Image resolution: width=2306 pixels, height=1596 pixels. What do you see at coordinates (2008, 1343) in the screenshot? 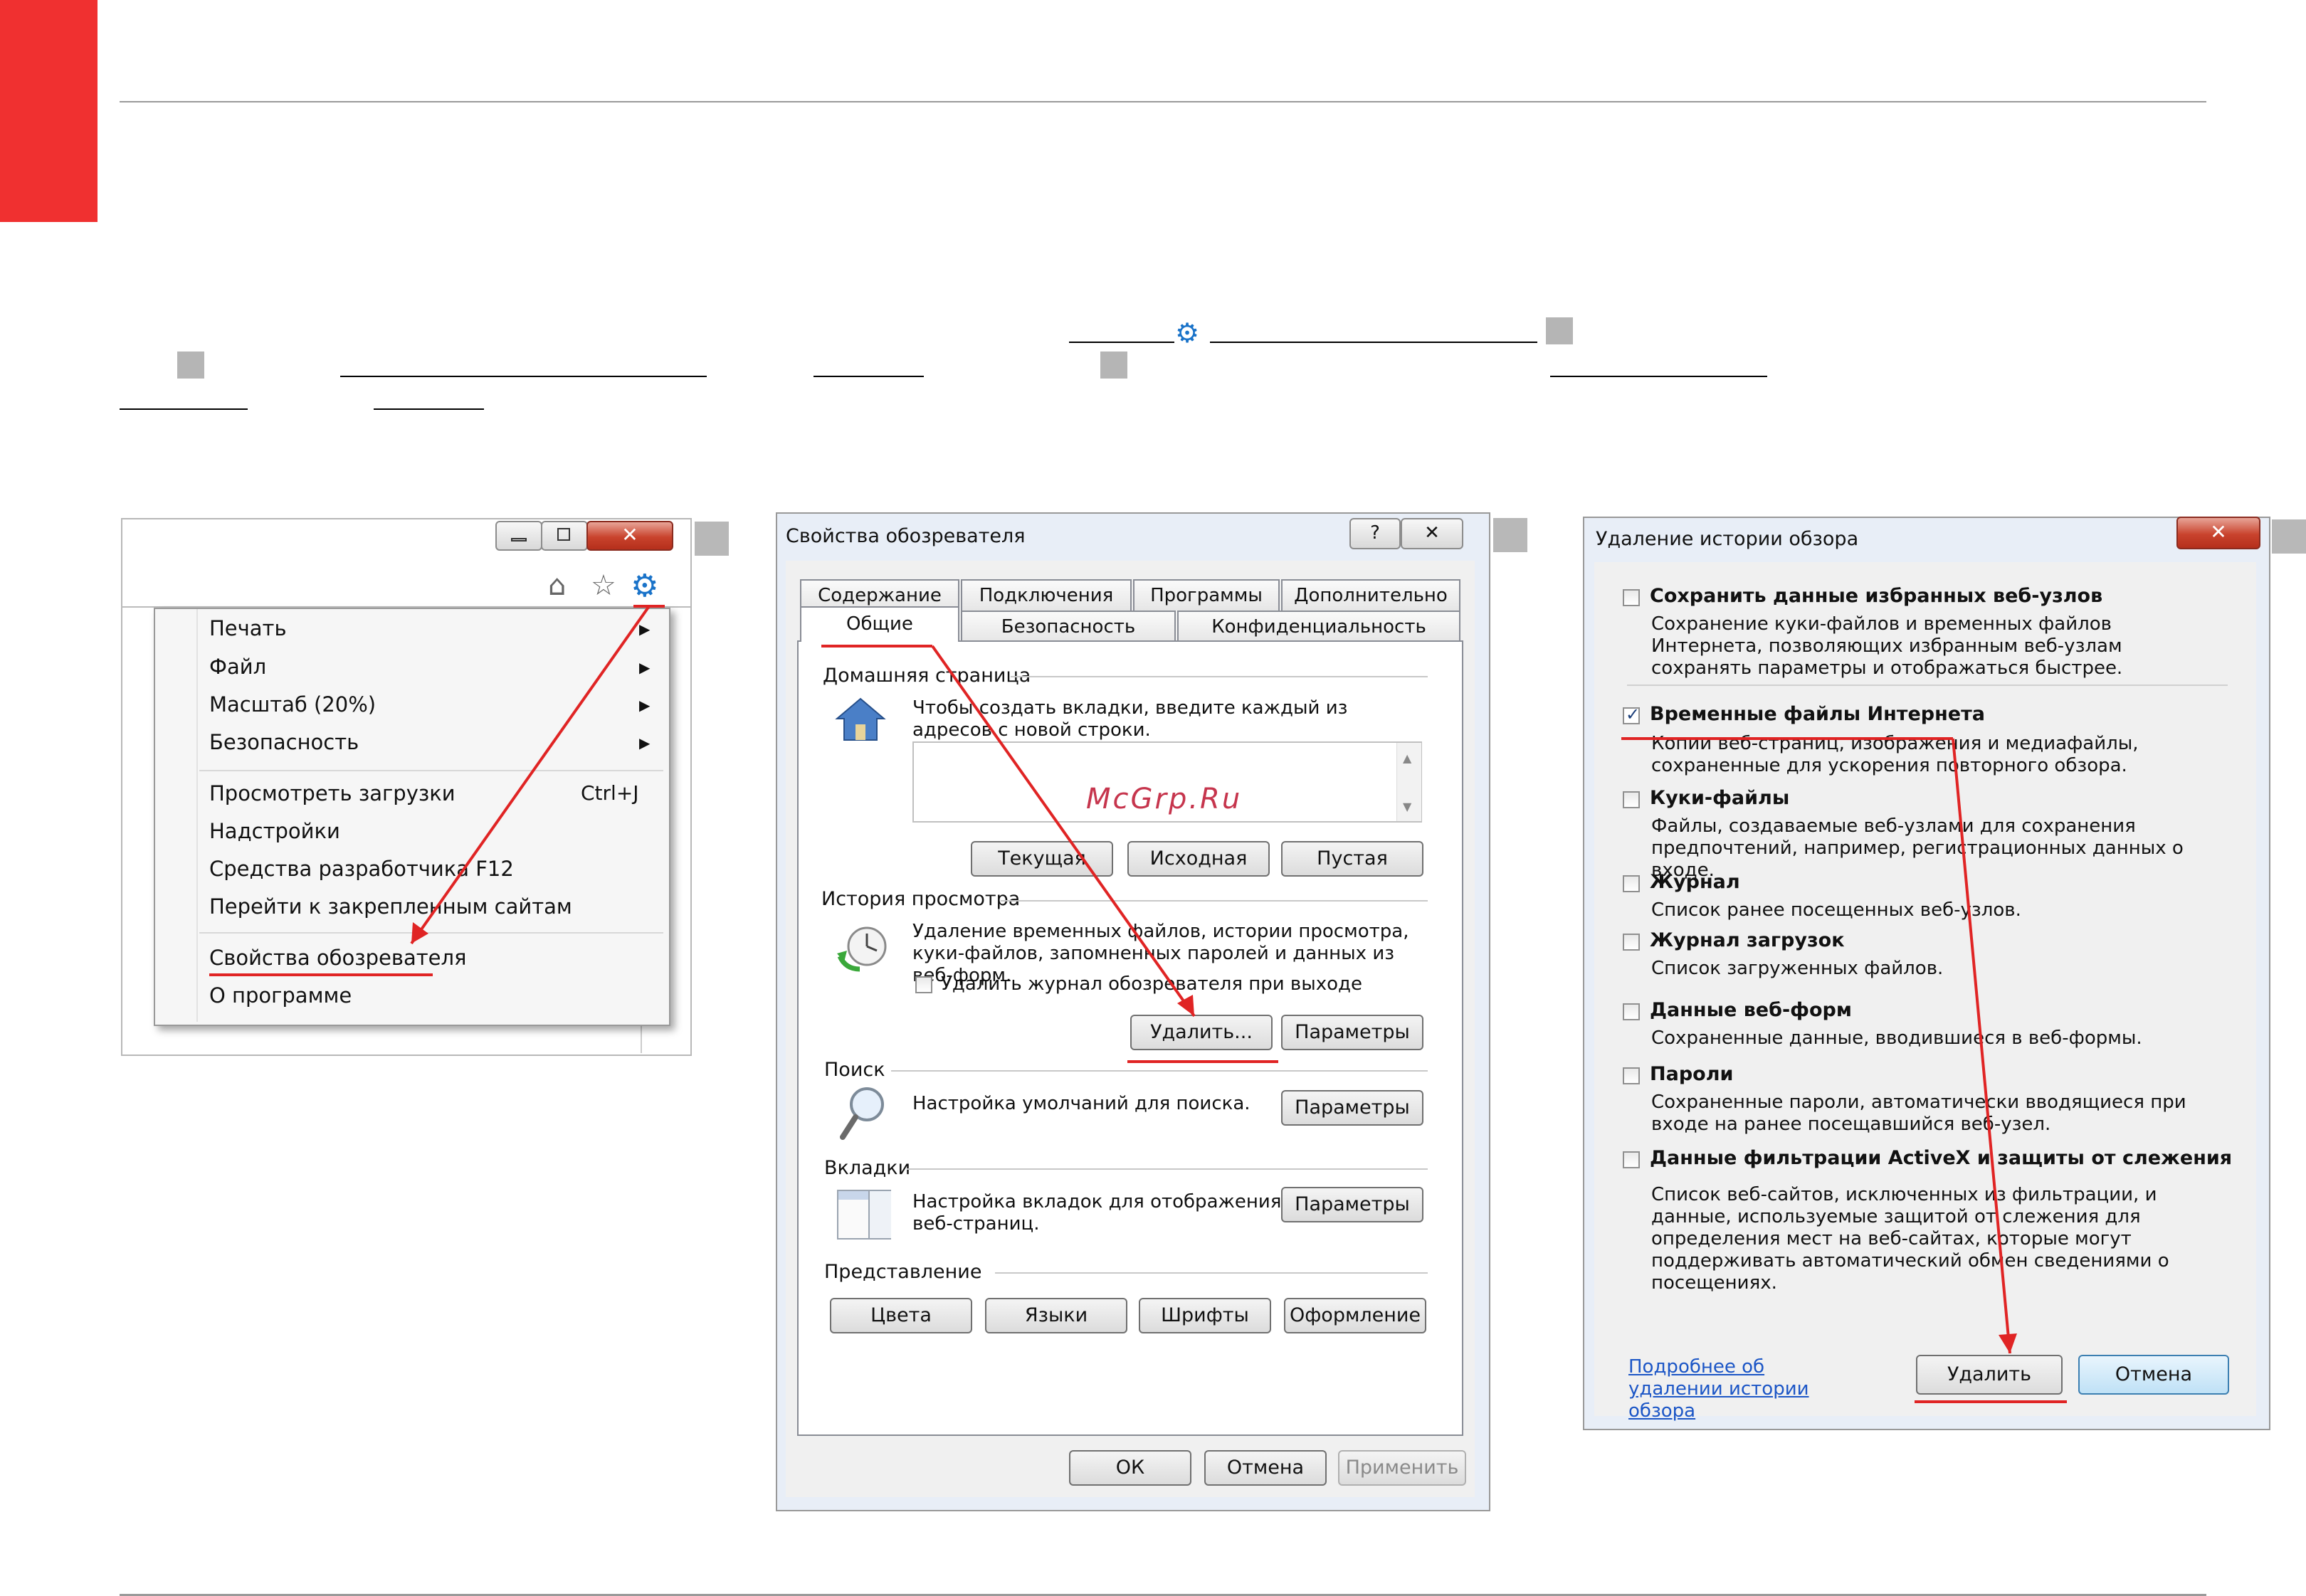
I see `annotation-arrowhead` at bounding box center [2008, 1343].